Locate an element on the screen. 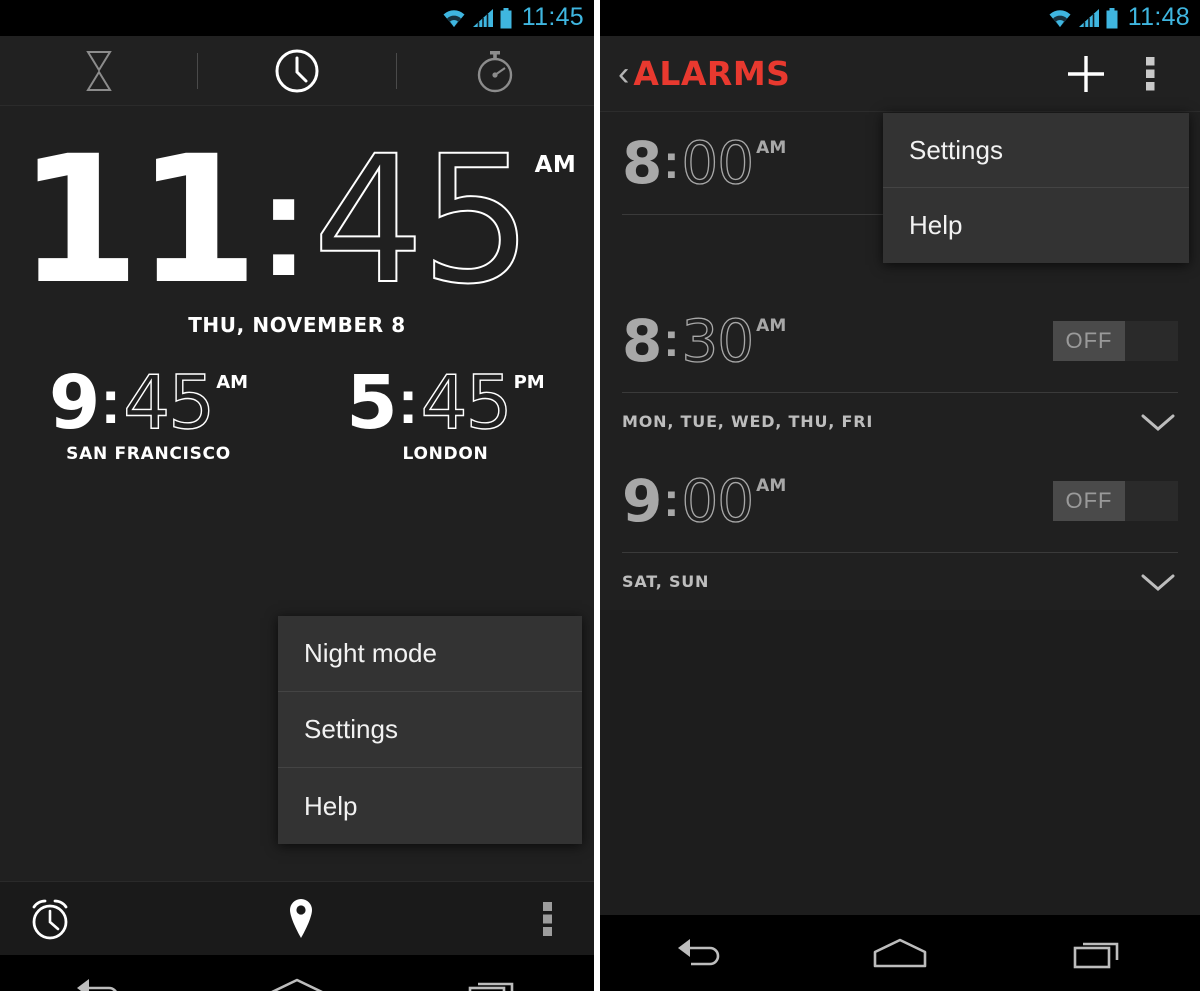  alarm-time: 8 : 30 AM is located at coordinates (704, 341).